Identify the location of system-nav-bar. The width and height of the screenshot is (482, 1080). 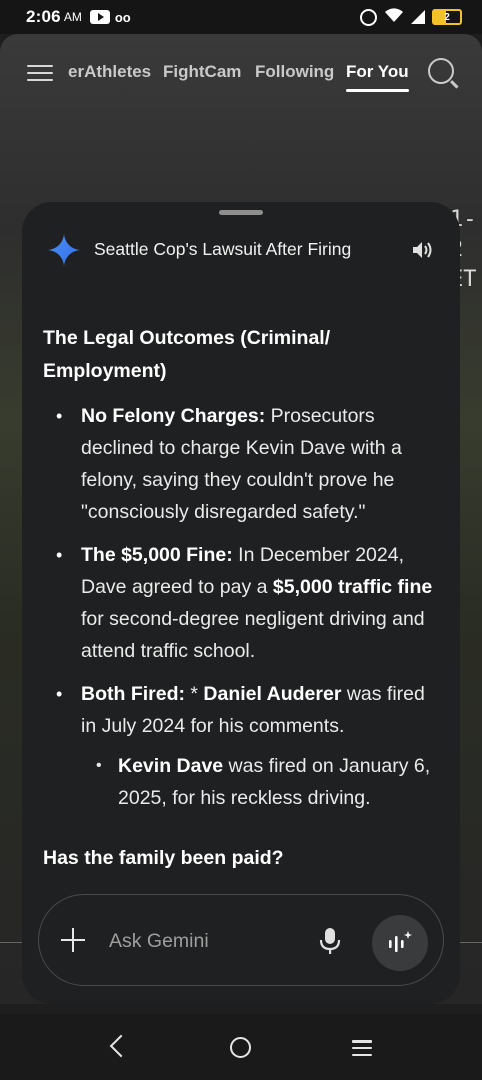
(241, 1047).